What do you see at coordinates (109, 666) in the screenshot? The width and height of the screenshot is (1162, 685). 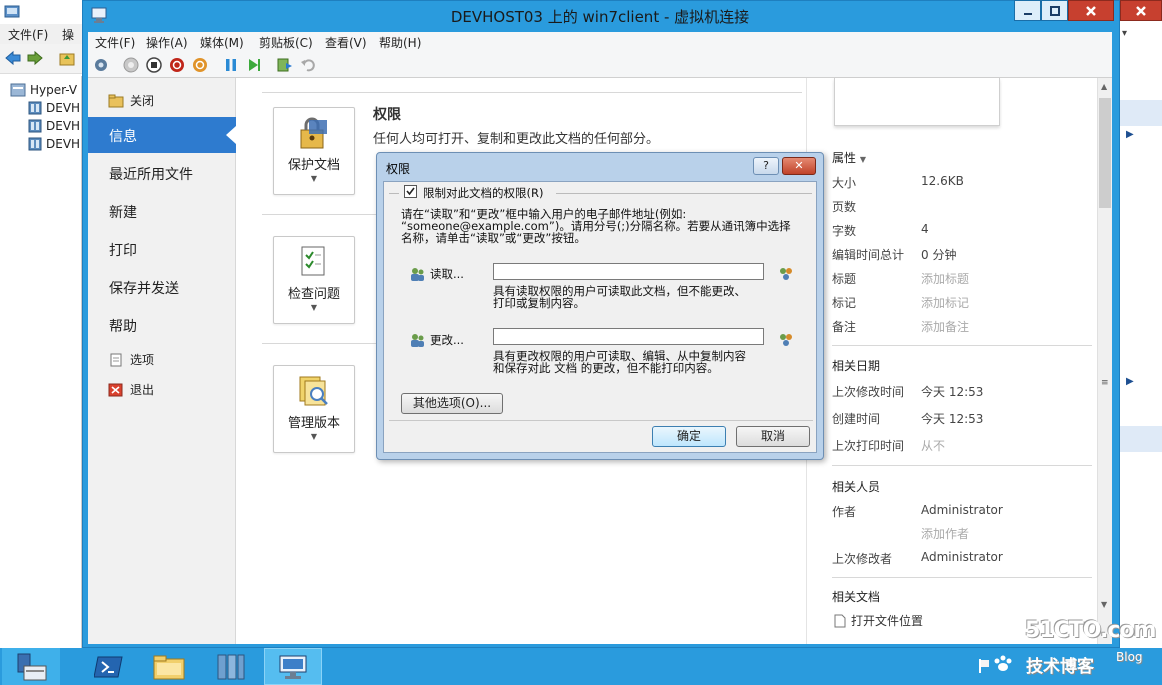 I see `taskbar-powershell` at bounding box center [109, 666].